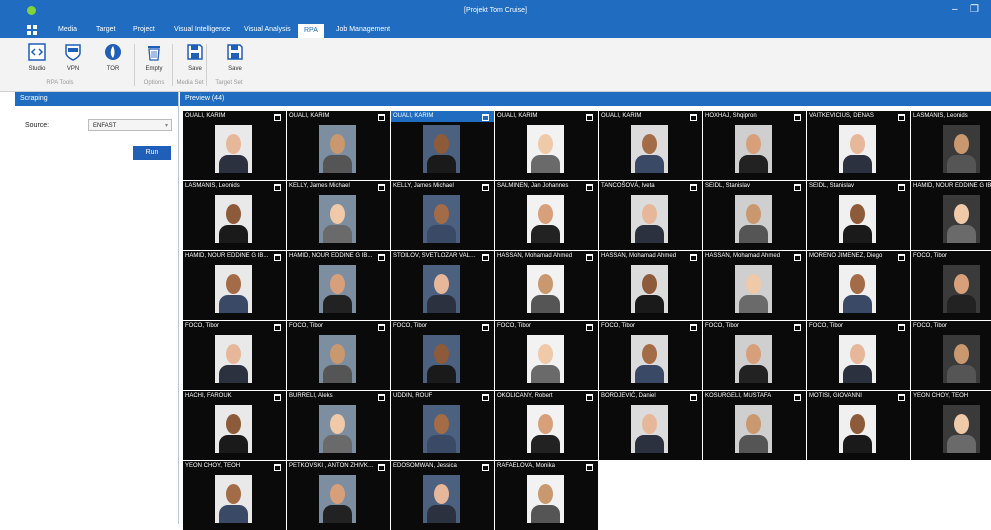  Describe the element at coordinates (442, 425) in the screenshot. I see `preview-tile: UDDIN, ROUF` at that location.